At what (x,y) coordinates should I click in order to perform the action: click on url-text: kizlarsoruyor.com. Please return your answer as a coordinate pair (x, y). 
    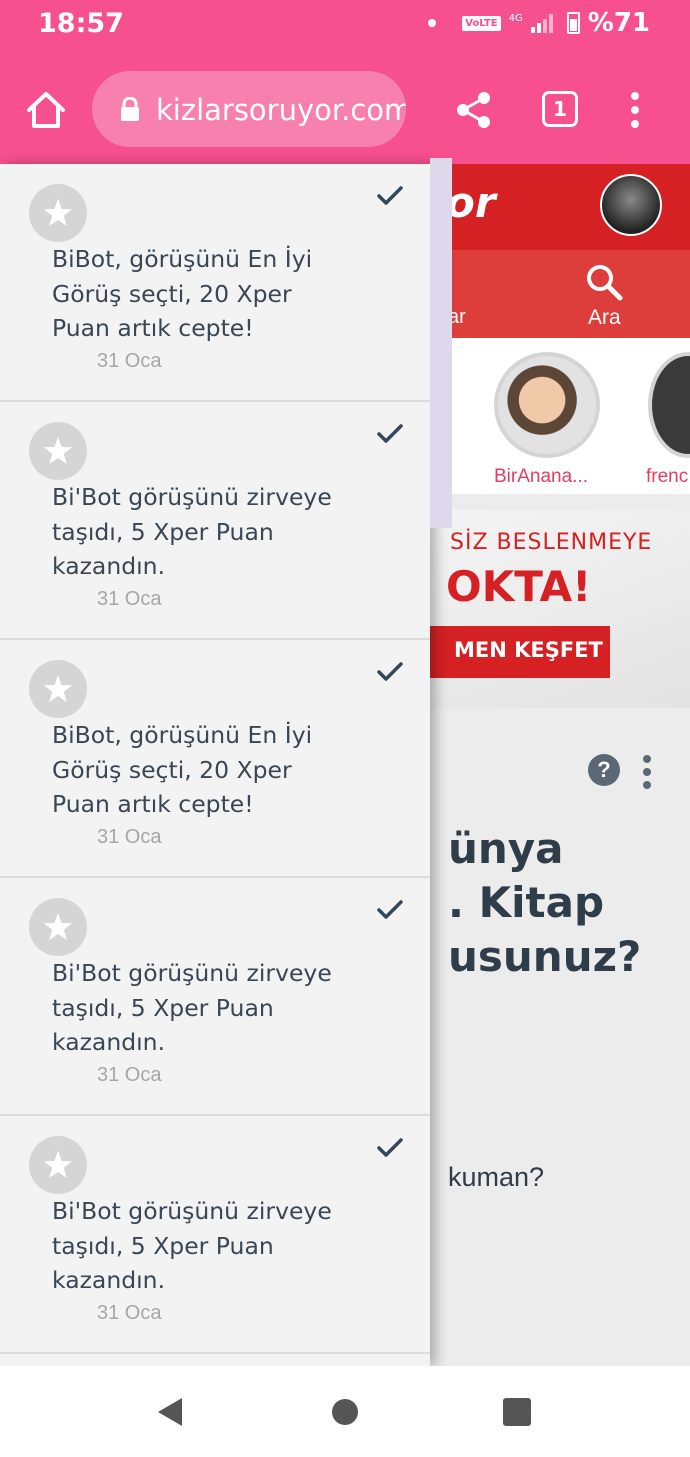
    Looking at the image, I should click on (281, 110).